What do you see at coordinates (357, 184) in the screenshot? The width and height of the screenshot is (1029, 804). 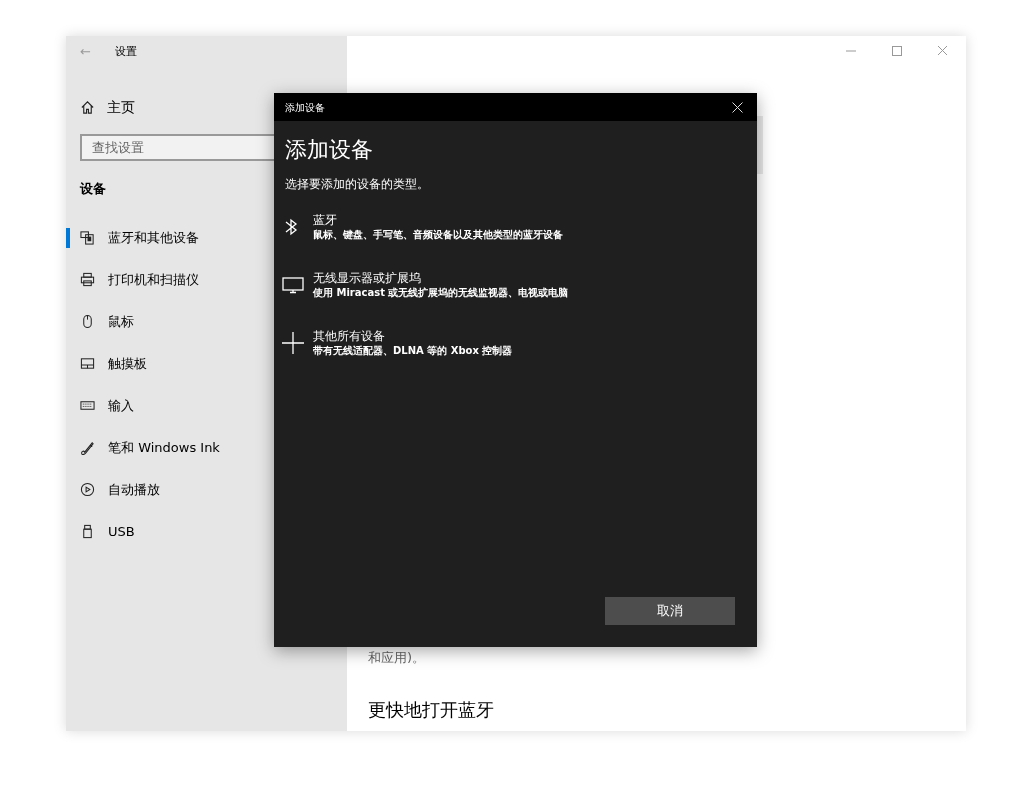 I see `dialog-prompt: 选择要添加的设备的类型。` at bounding box center [357, 184].